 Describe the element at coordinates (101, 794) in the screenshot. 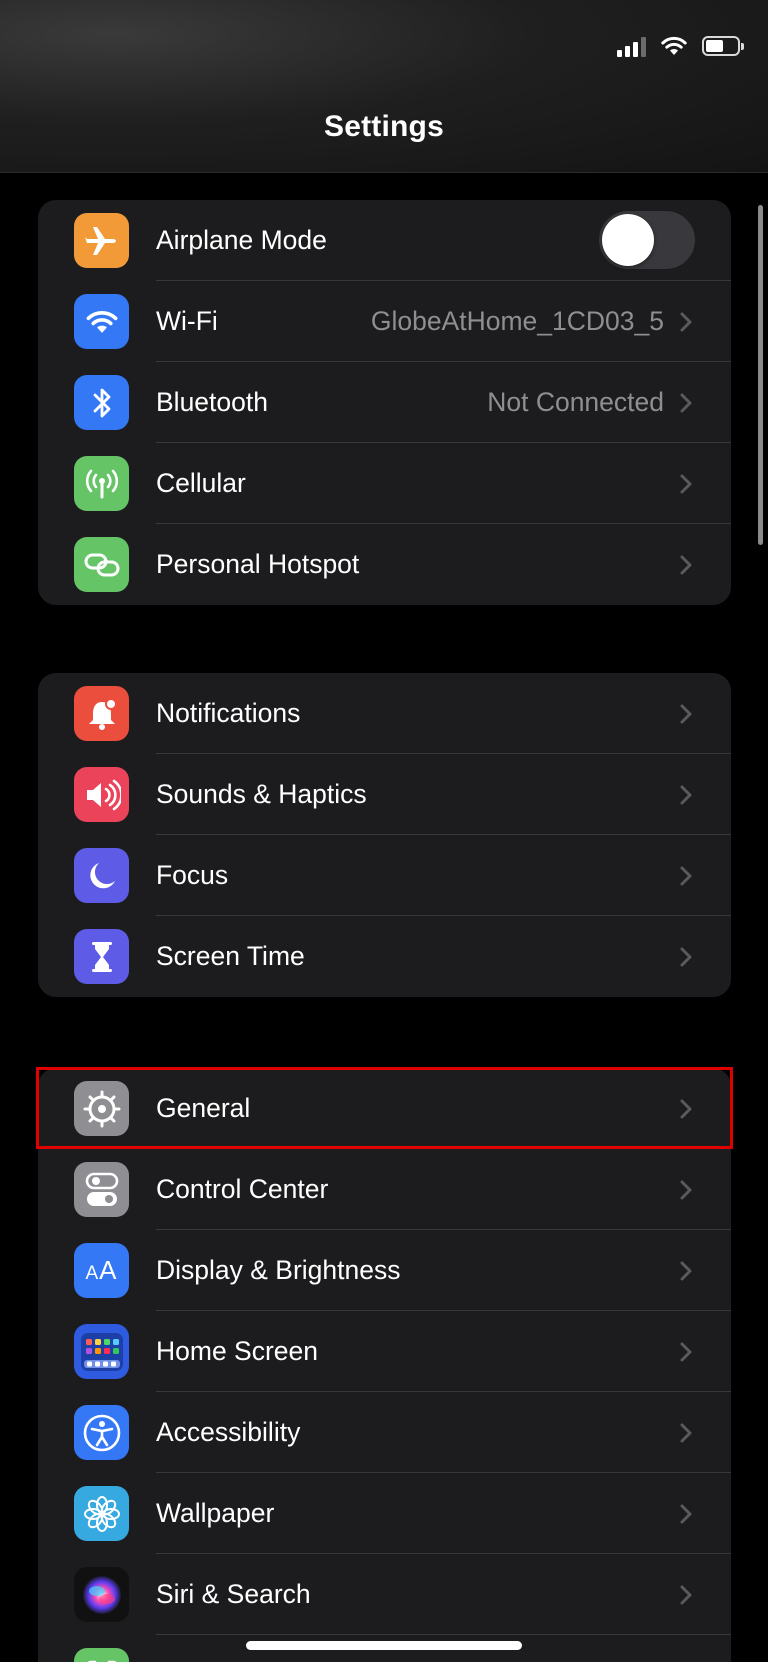

I see `speaker-icon` at that location.